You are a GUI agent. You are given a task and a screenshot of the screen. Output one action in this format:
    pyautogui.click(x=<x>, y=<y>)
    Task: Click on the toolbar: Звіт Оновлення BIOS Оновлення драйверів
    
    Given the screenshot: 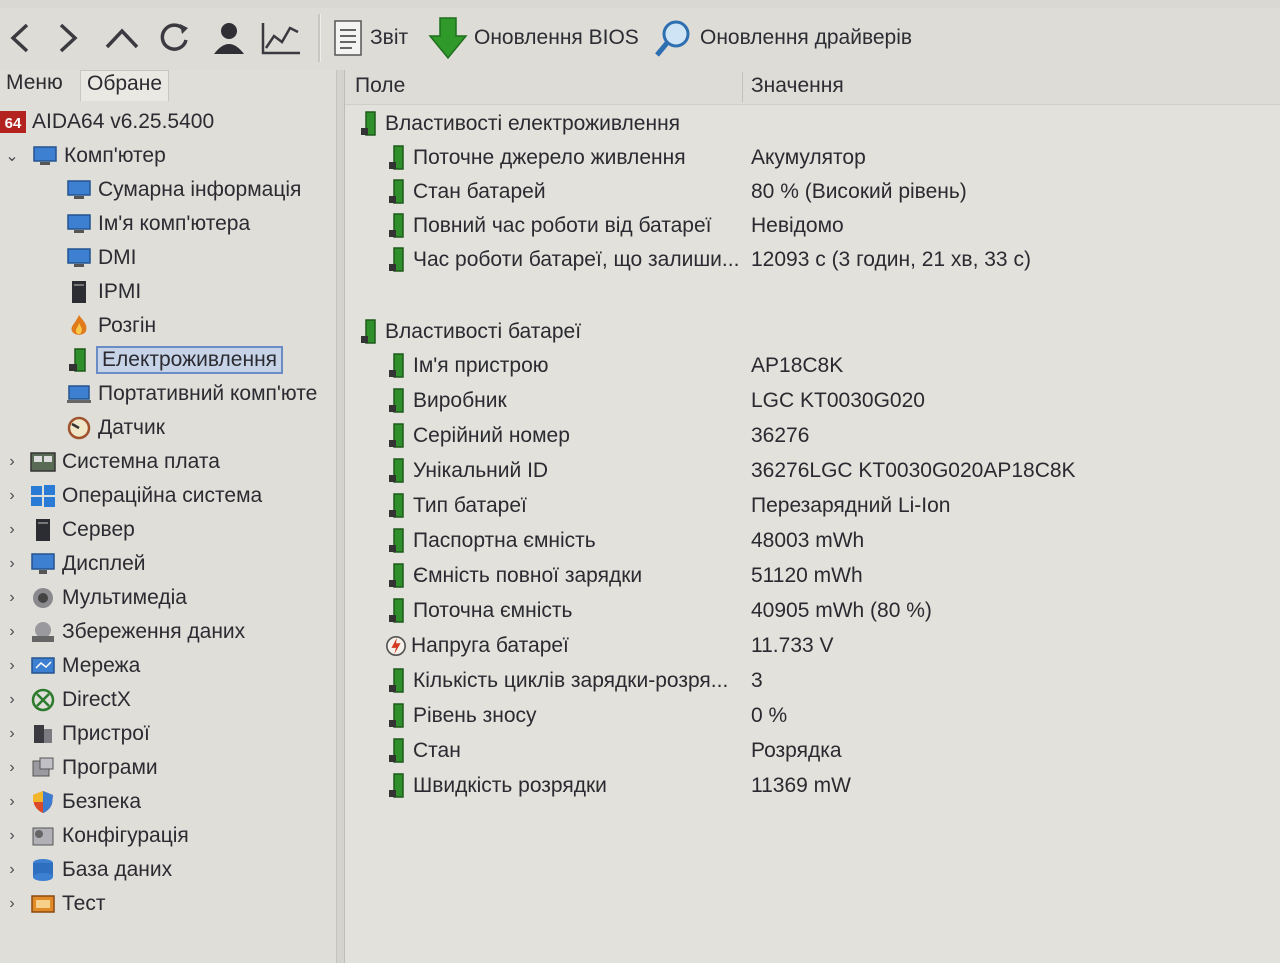 What is the action you would take?
    pyautogui.click(x=640, y=39)
    